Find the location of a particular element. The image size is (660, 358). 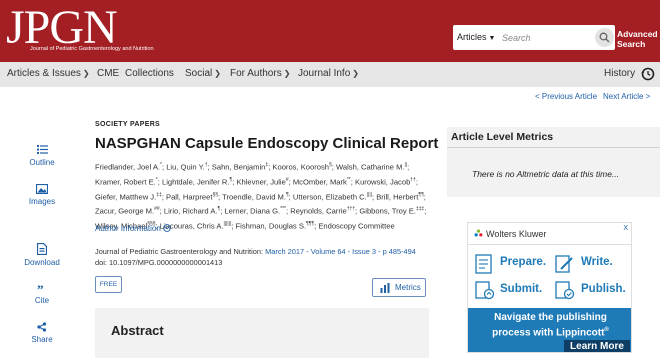

advanced-search-link: Advanced Search is located at coordinates (637, 39).